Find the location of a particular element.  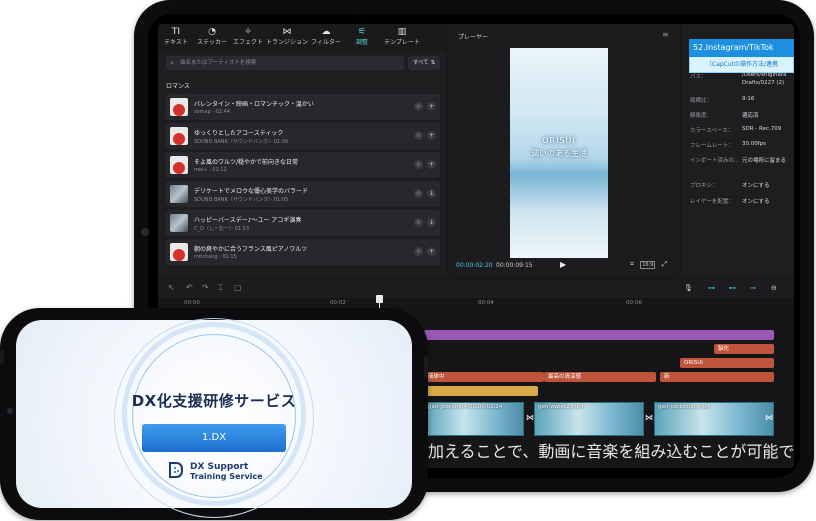

ruler-tick: 00:04 is located at coordinates (486, 303).